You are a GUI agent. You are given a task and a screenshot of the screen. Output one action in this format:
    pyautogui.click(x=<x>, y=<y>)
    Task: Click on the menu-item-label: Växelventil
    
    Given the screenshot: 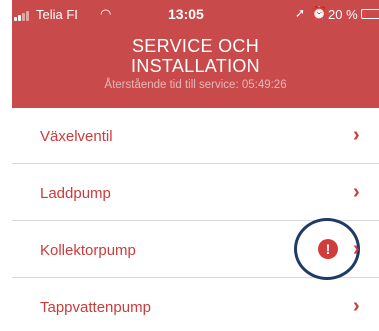 What is the action you would take?
    pyautogui.click(x=76, y=136)
    